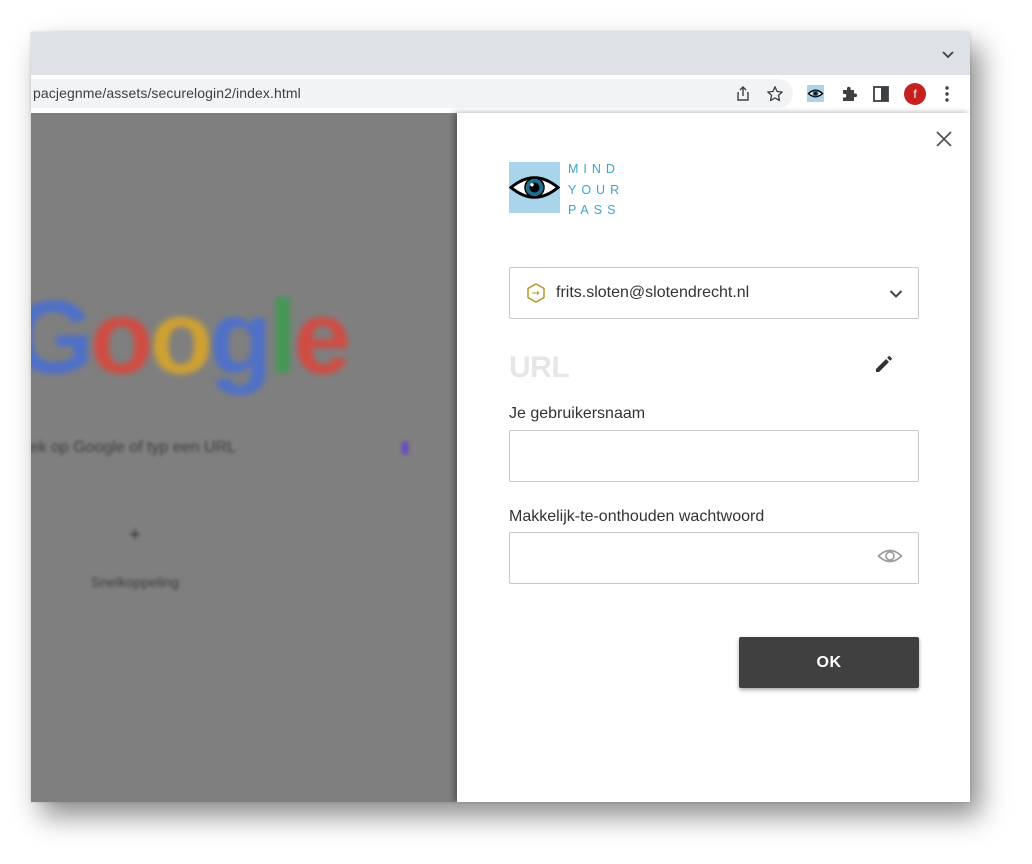 Image resolution: width=1032 pixels, height=864 pixels. Describe the element at coordinates (829, 662) in the screenshot. I see `ok-button: OK` at that location.